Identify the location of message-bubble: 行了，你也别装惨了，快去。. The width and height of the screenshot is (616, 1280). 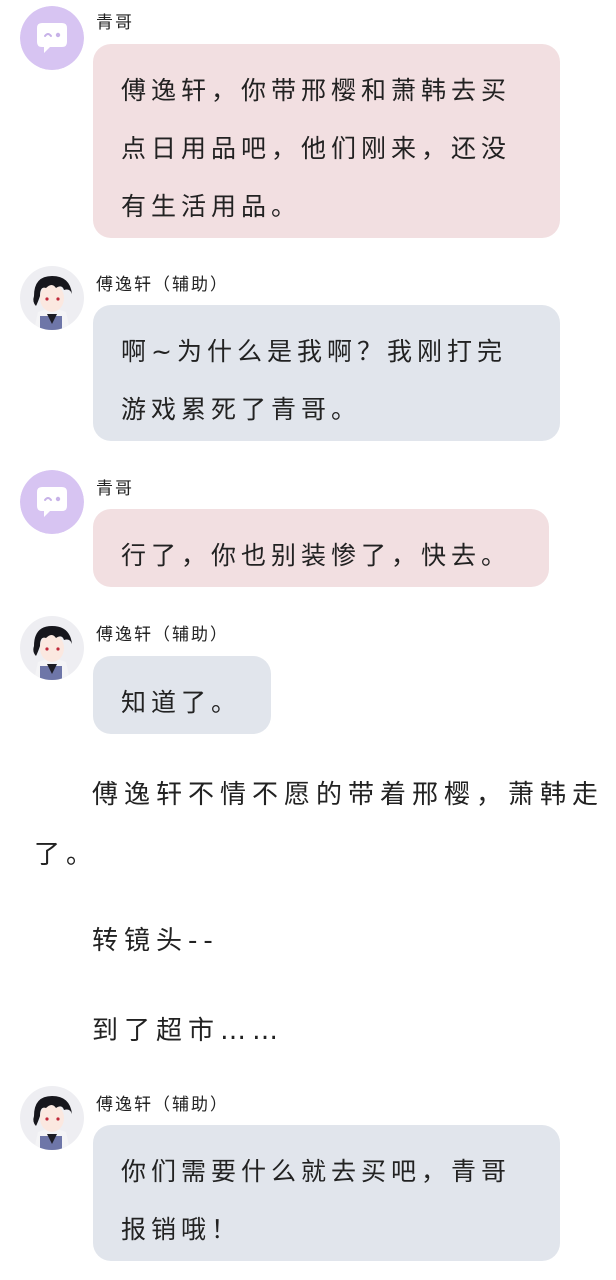
(321, 548).